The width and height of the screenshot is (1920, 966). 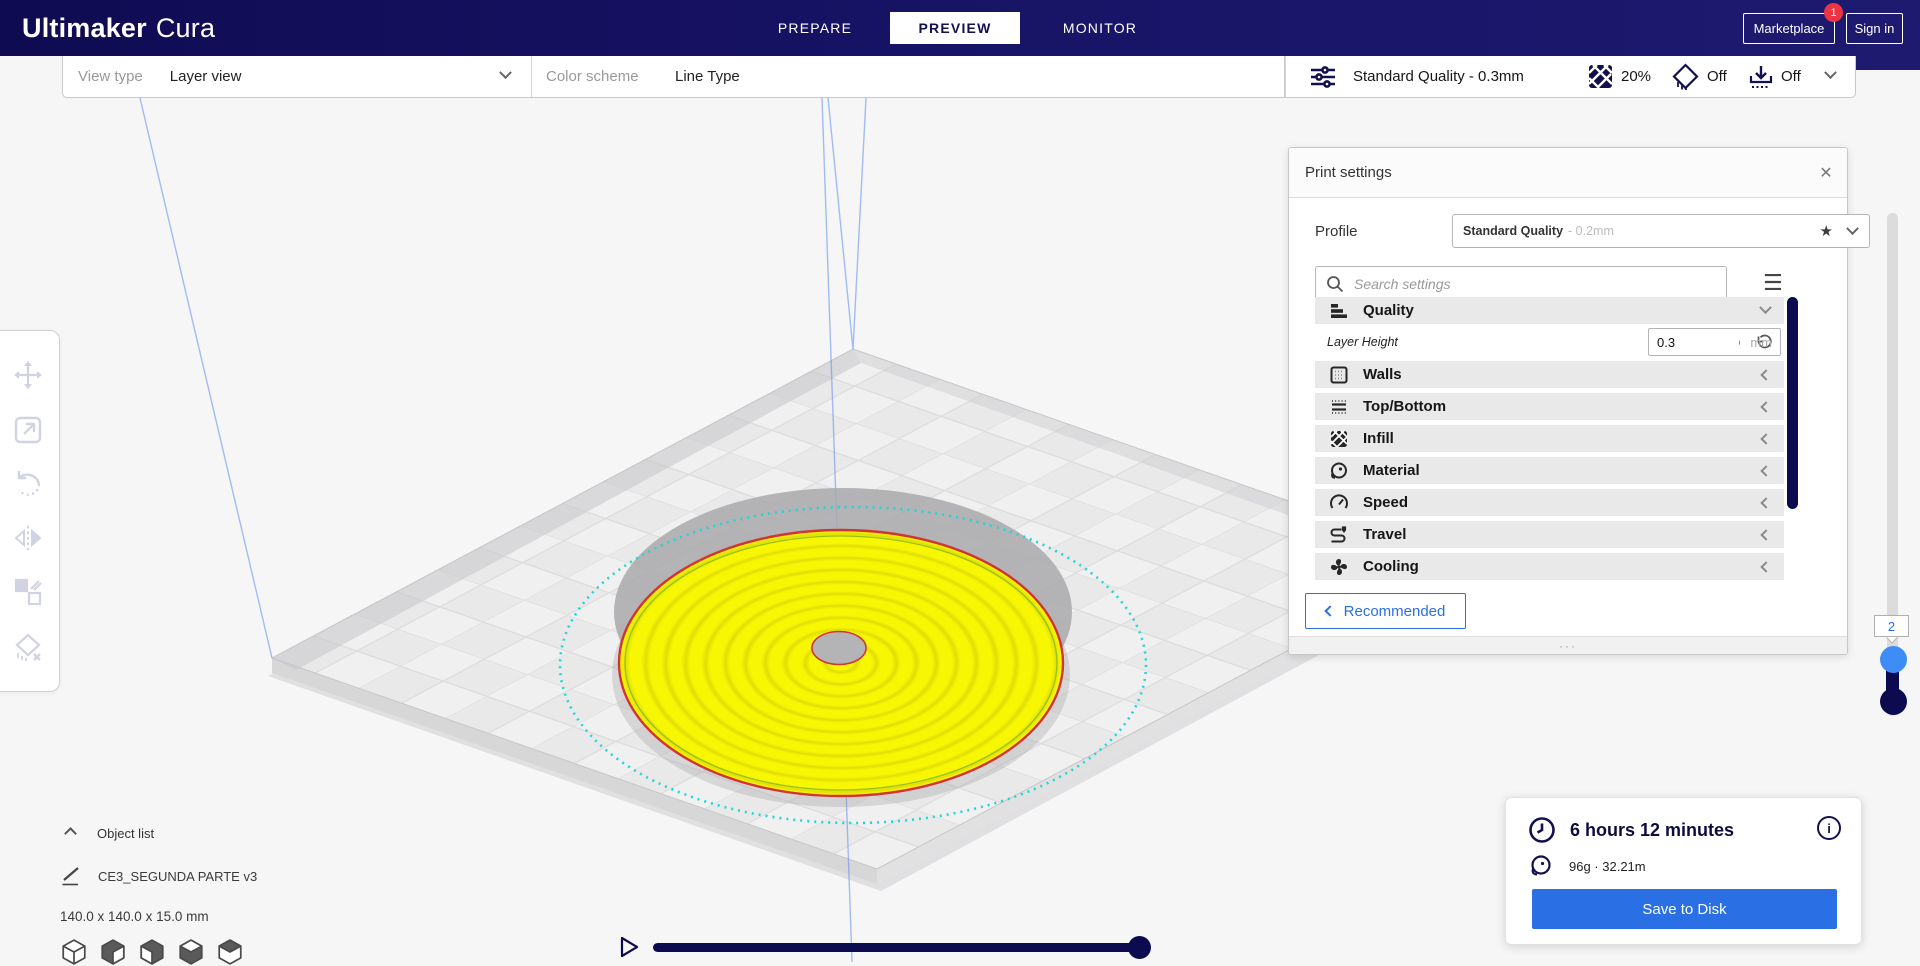 What do you see at coordinates (629, 947) in the screenshot?
I see `play-icon` at bounding box center [629, 947].